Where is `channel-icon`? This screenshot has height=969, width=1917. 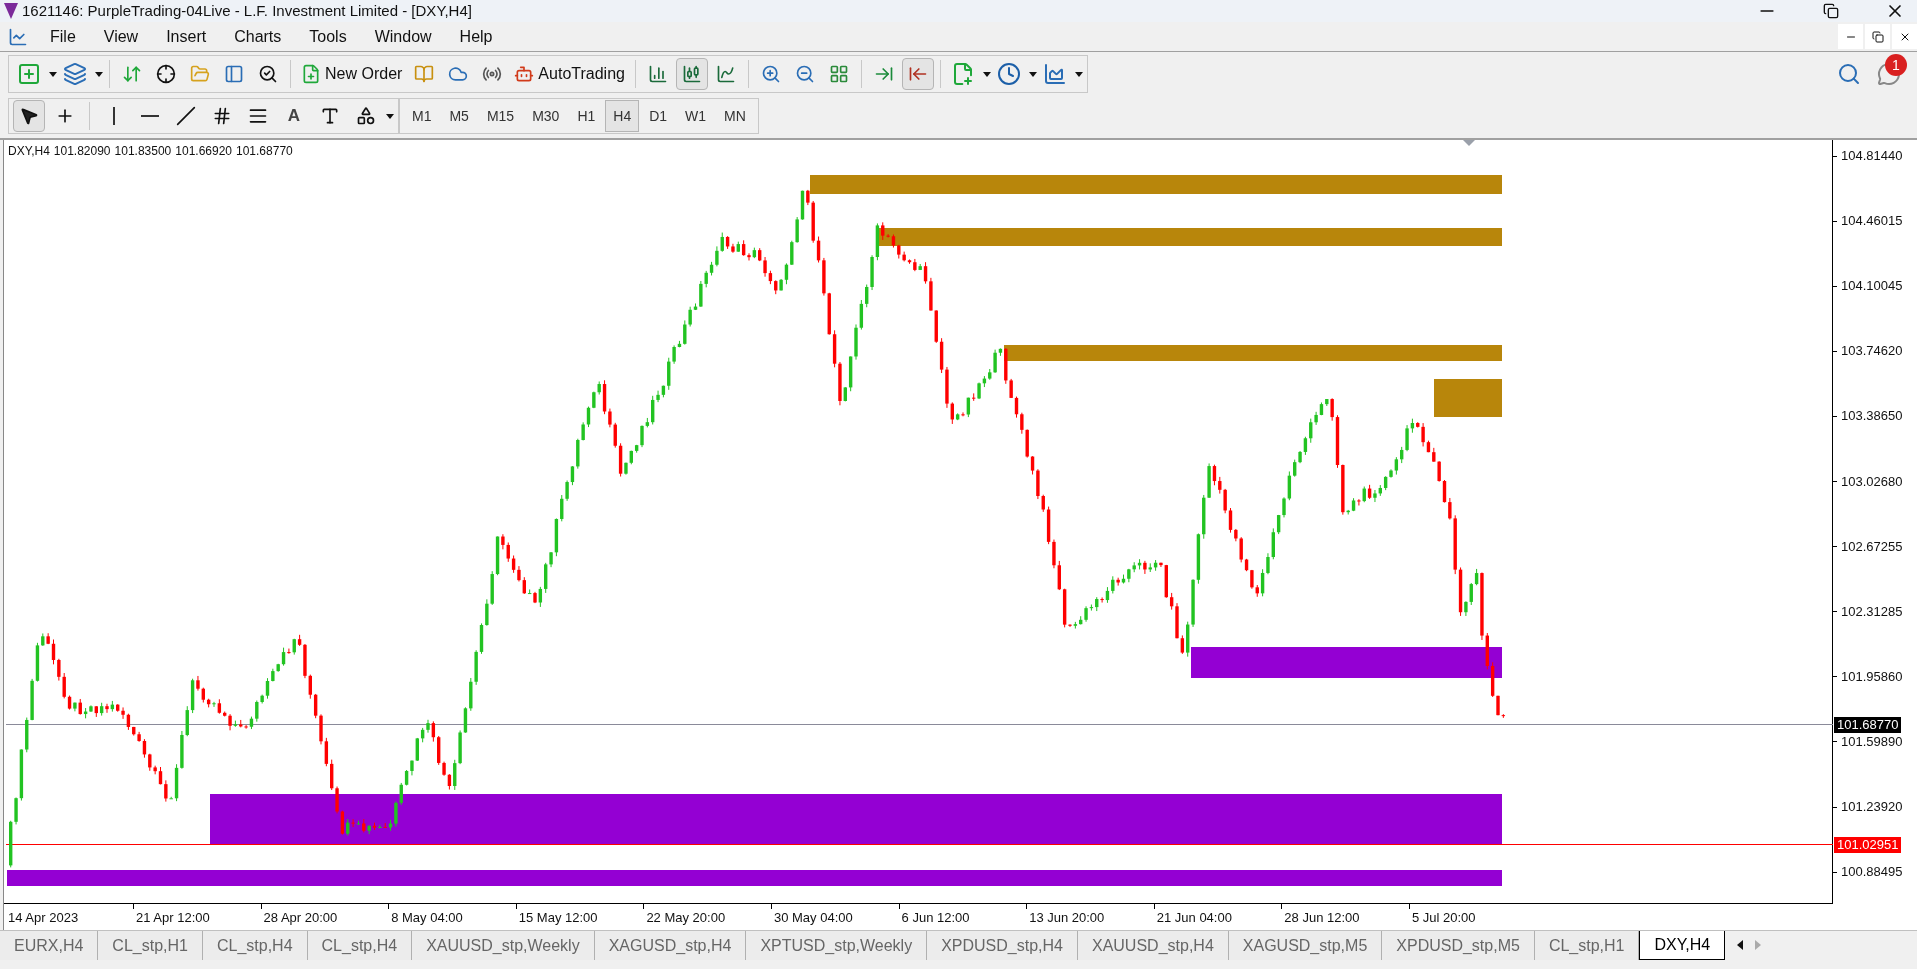 channel-icon is located at coordinates (222, 116).